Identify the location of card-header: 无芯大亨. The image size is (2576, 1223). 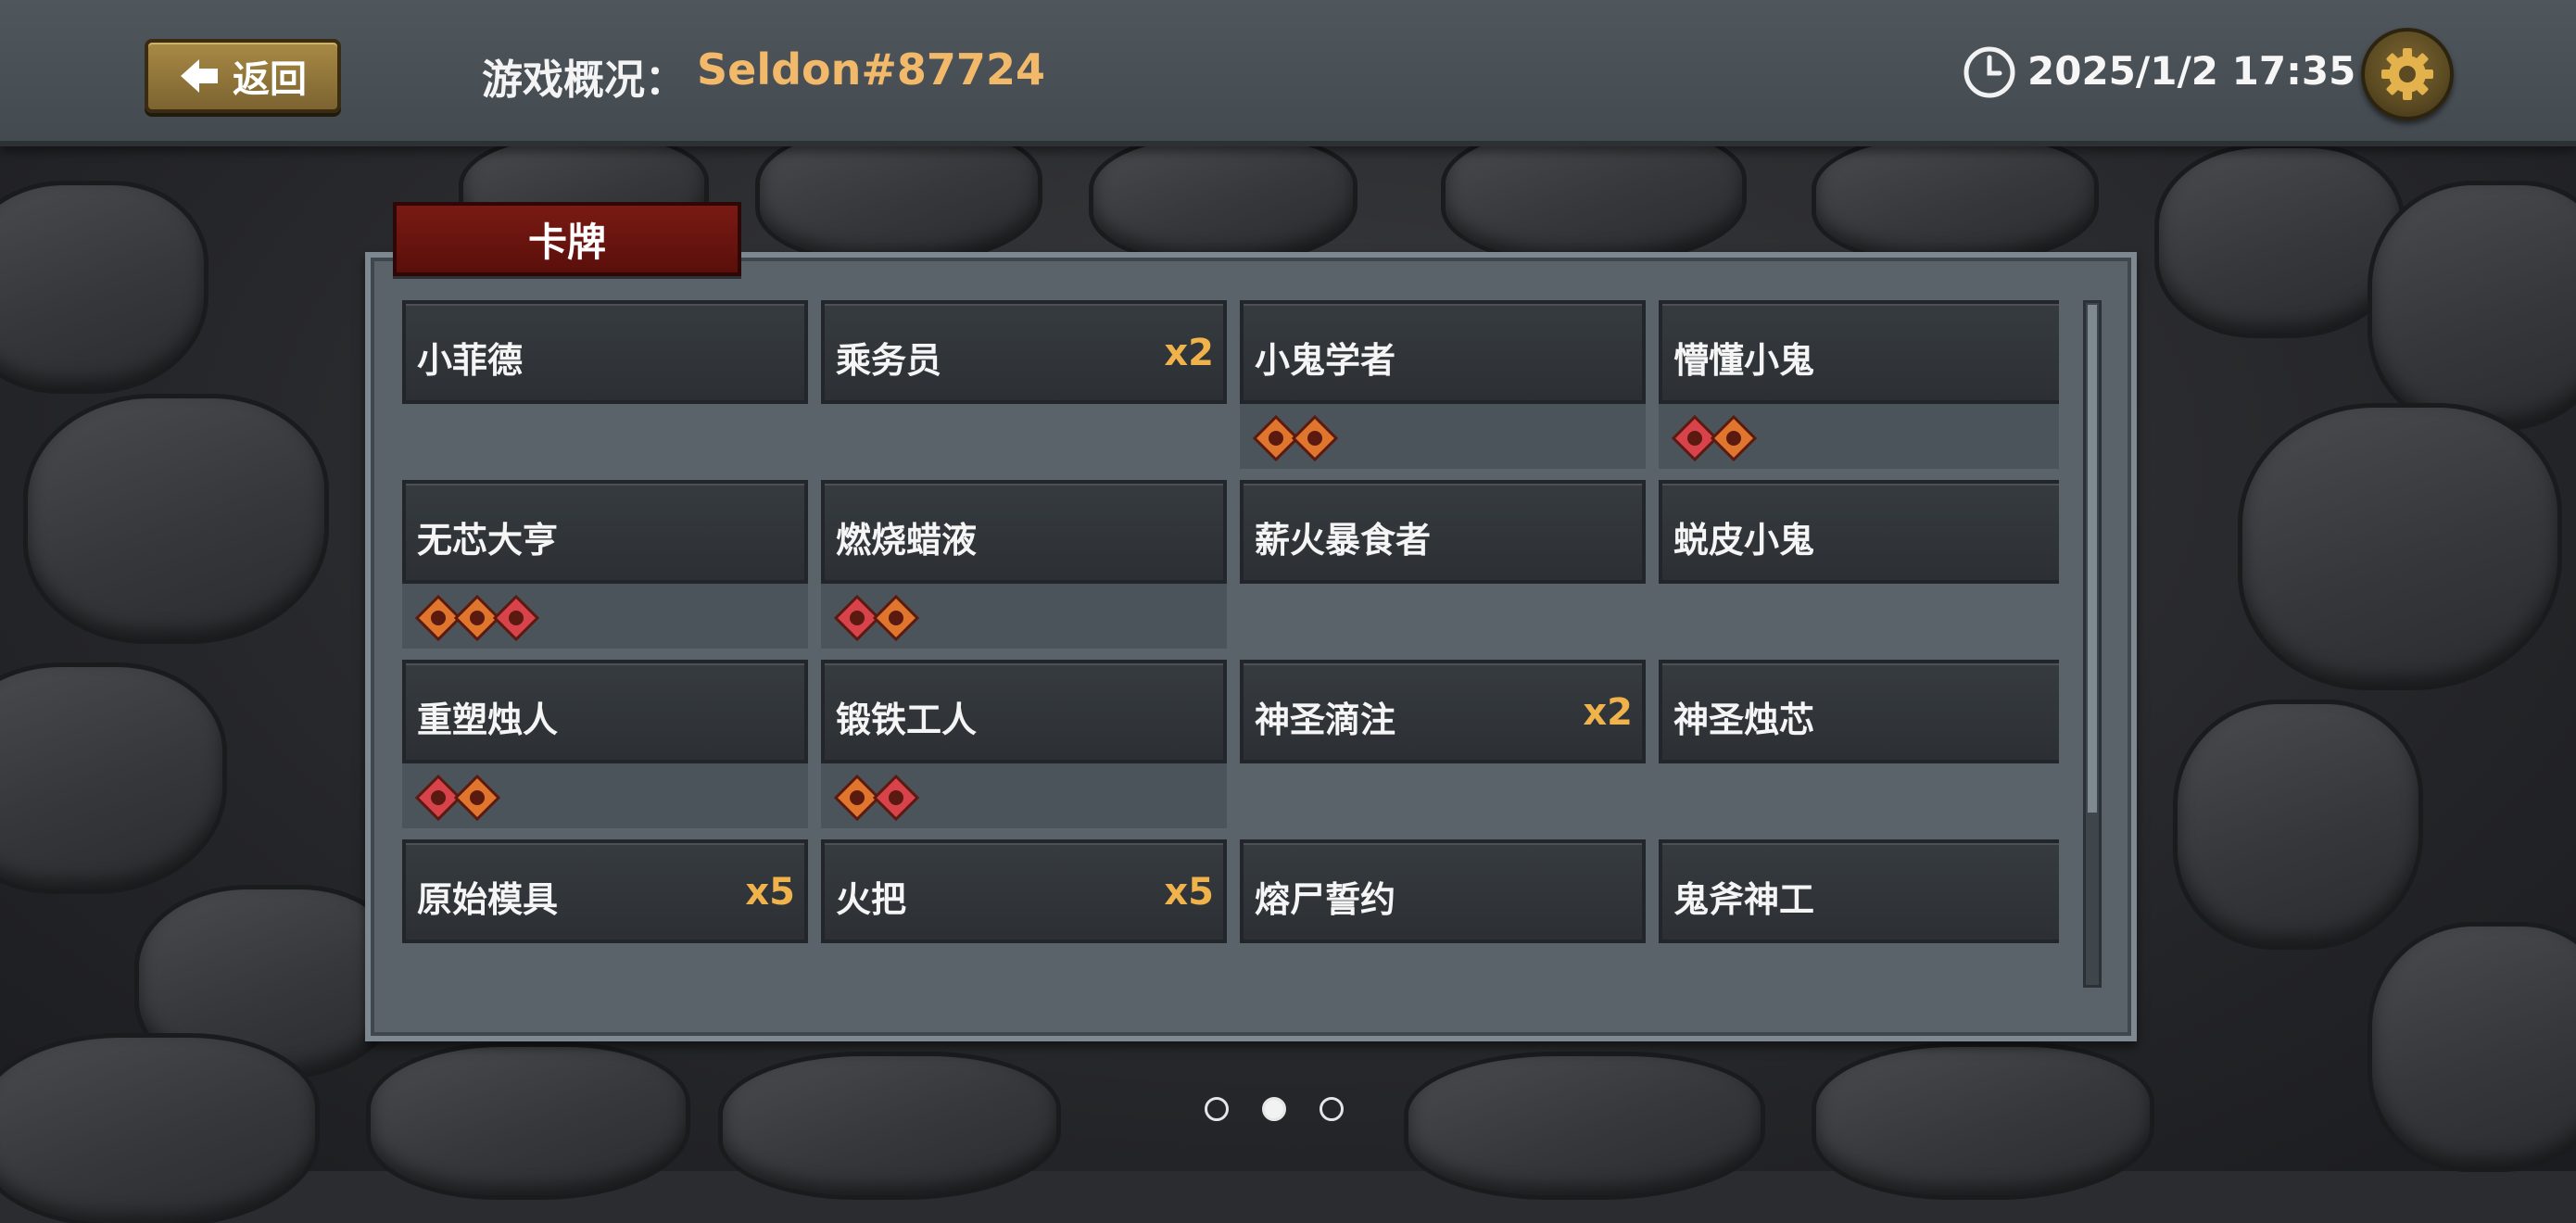
(605, 532).